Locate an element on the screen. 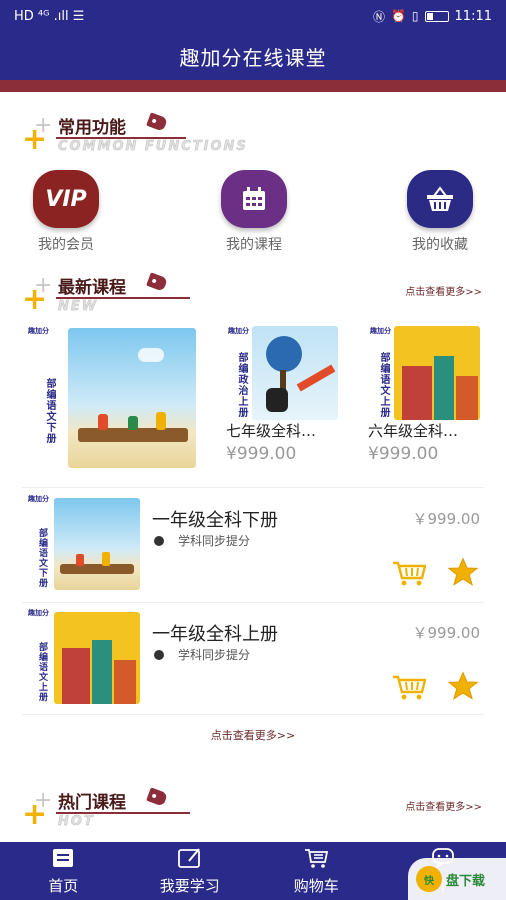 Image resolution: width=506 pixels, height=900 pixels. page-title: 趣加分在线课堂 is located at coordinates (253, 57).